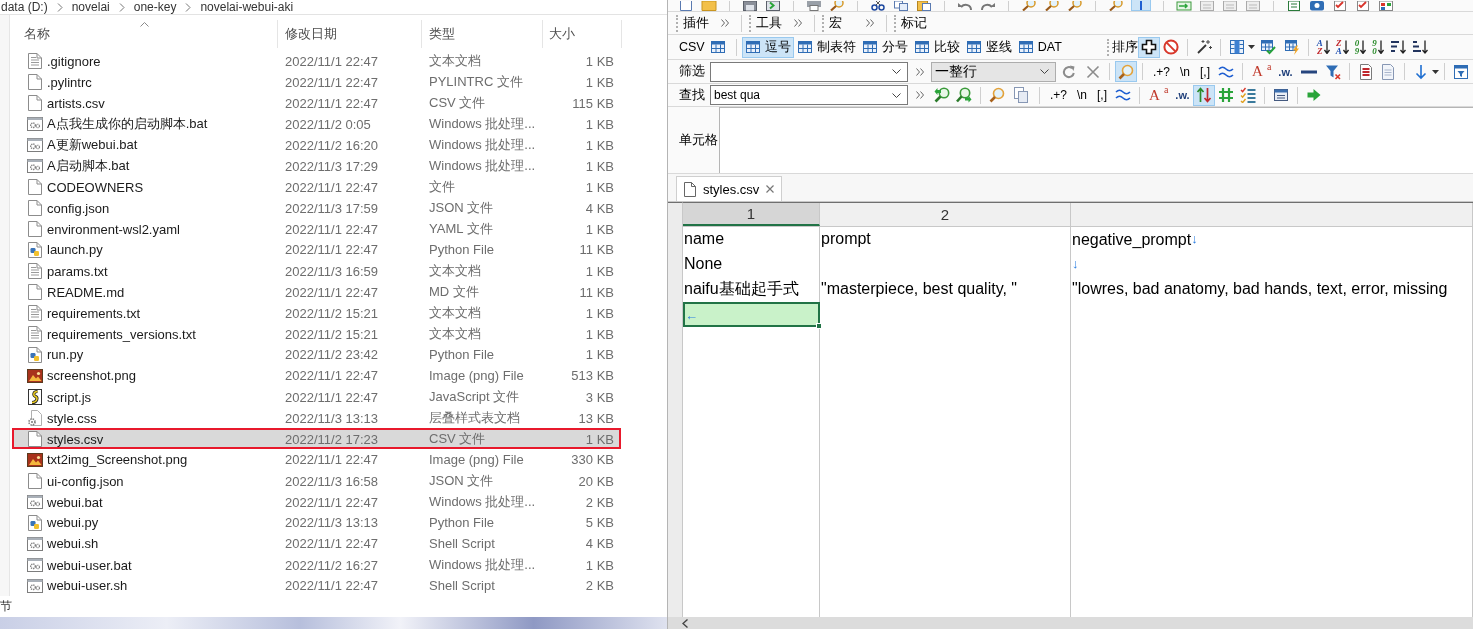 This screenshot has width=1473, height=629. Describe the element at coordinates (884, 47) in the screenshot. I see `delimiter-button: 分号` at that location.